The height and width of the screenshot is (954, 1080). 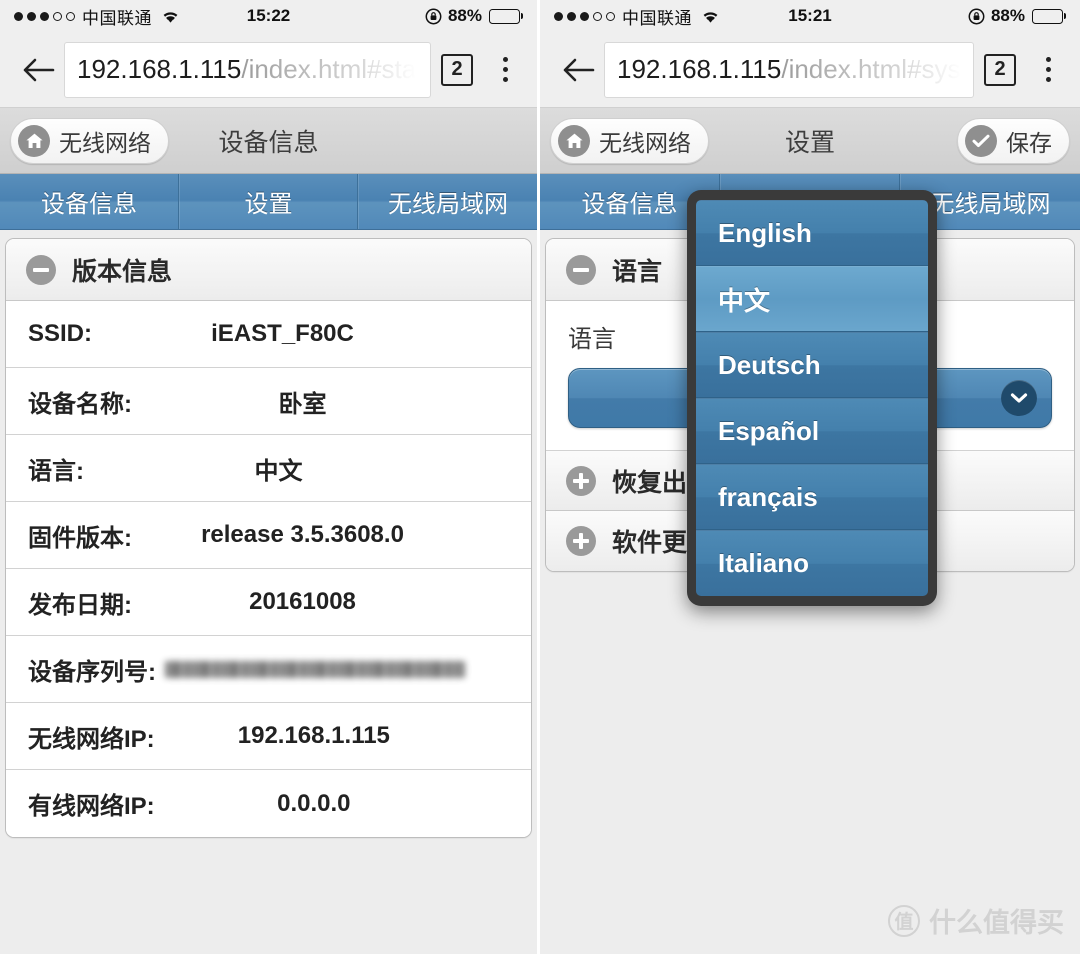 What do you see at coordinates (1019, 398) in the screenshot?
I see `chevron-down-icon` at bounding box center [1019, 398].